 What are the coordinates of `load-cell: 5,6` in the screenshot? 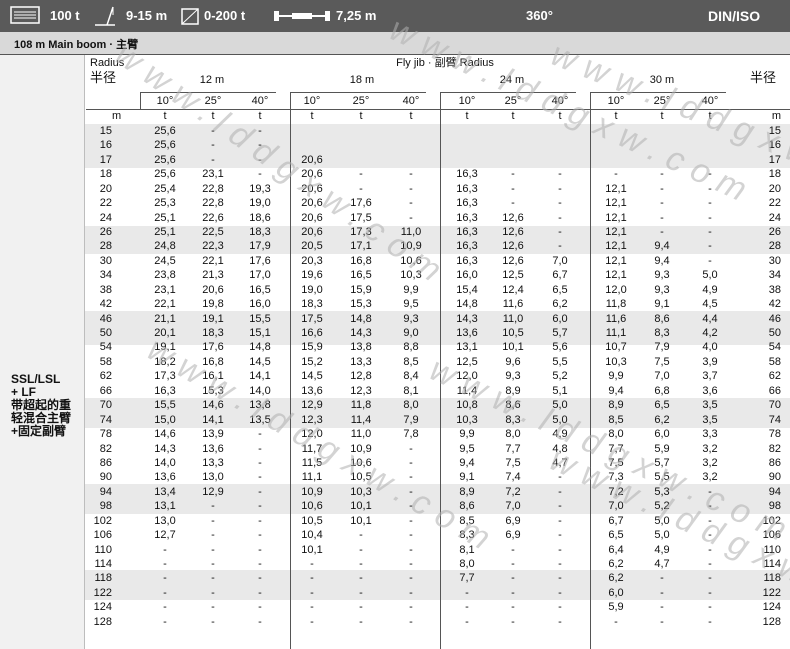 It's located at (560, 347).